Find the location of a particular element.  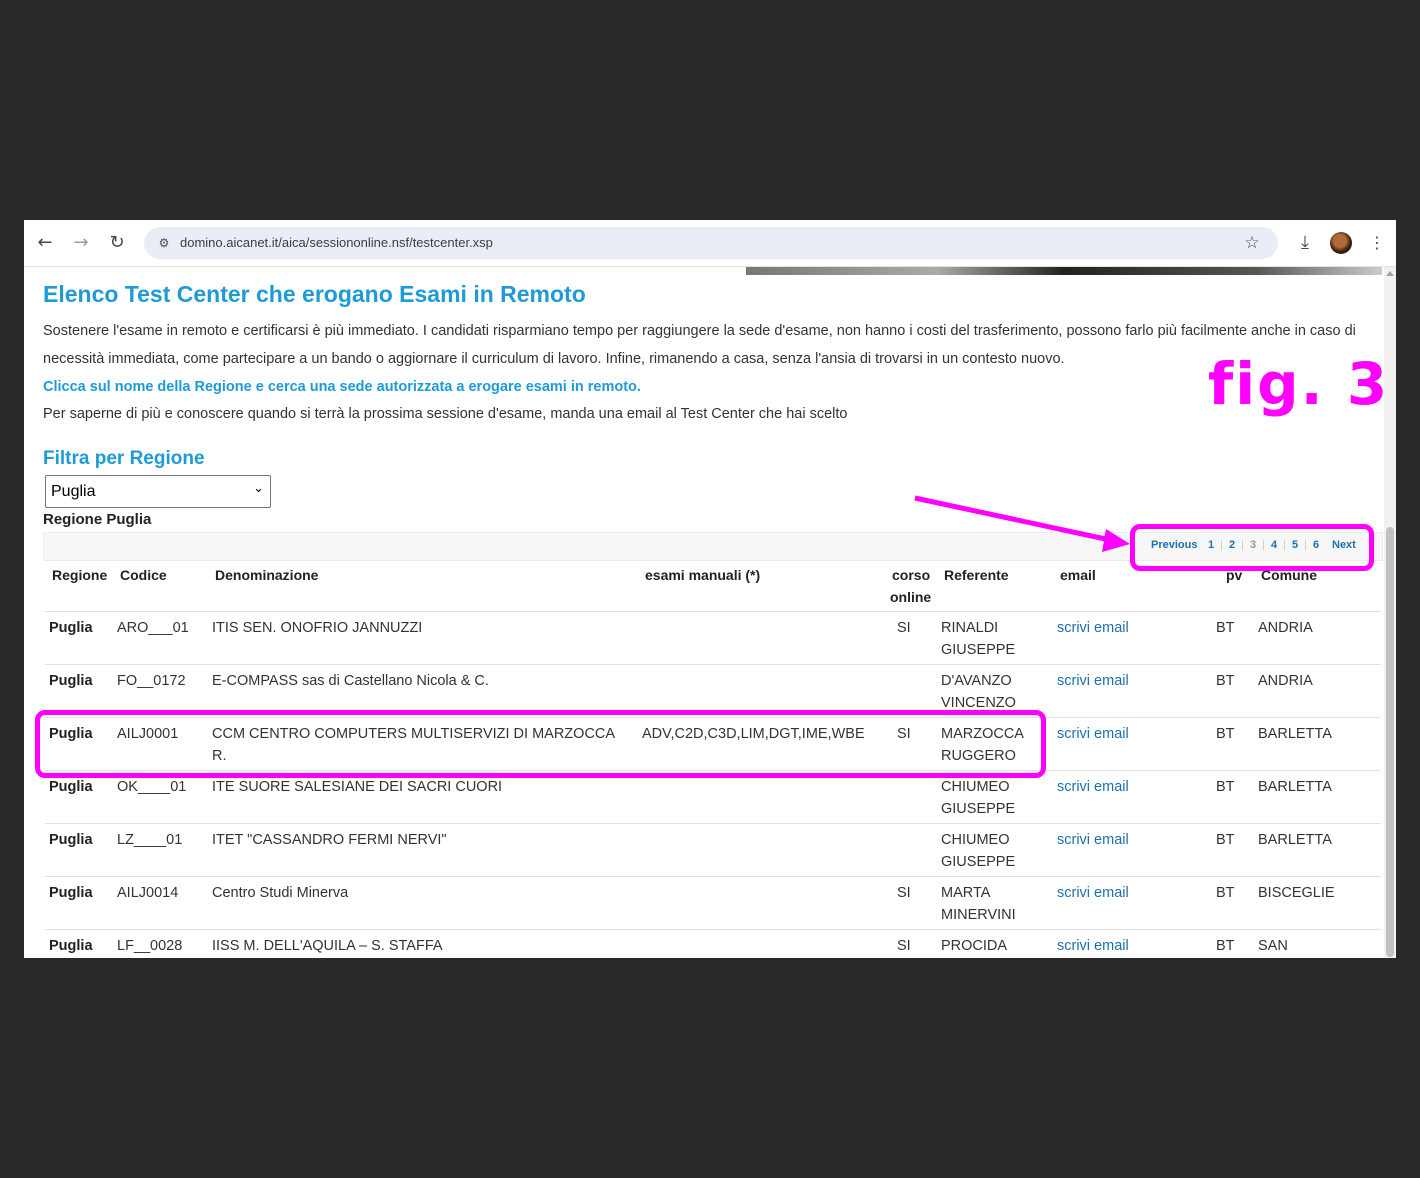

scrollbar-thumb is located at coordinates (1390, 742).